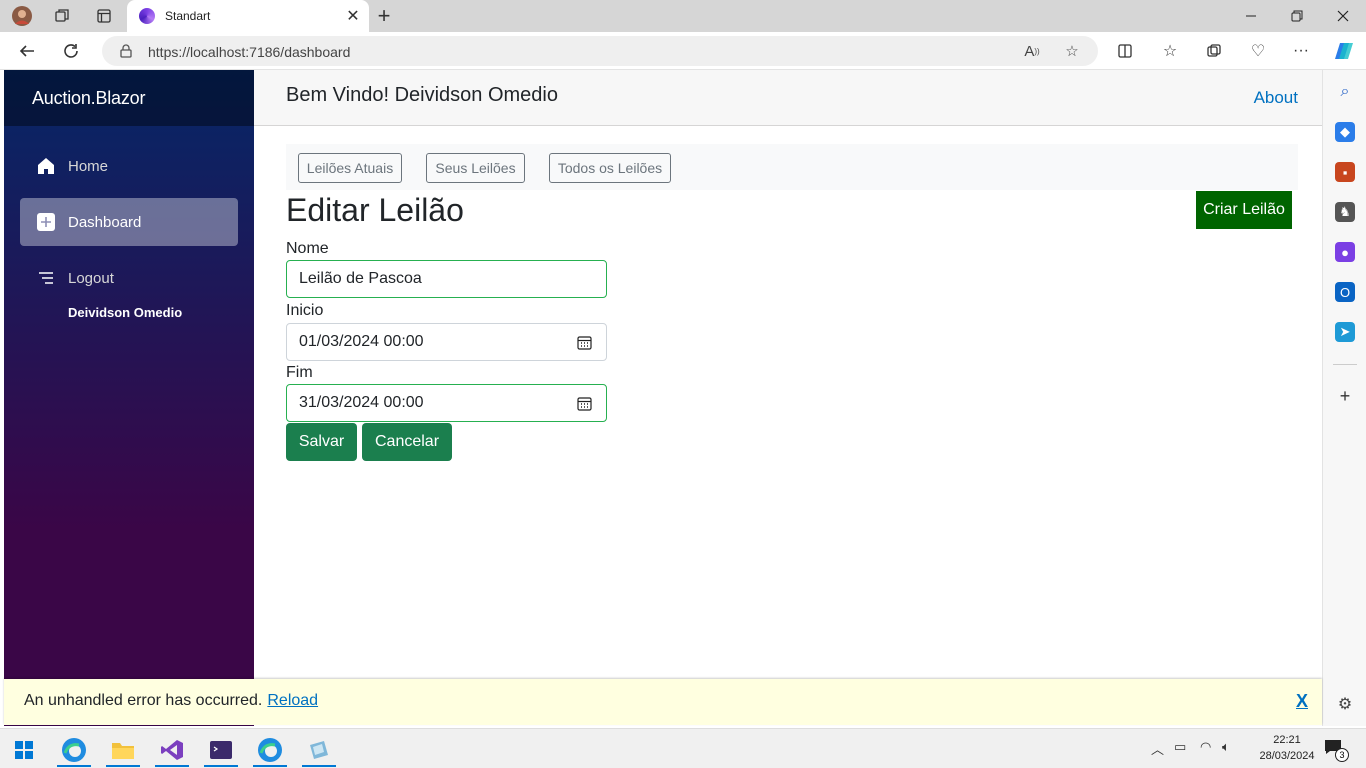  What do you see at coordinates (249, 52) in the screenshot?
I see `url-text: https://localhost:7186/dashboard` at bounding box center [249, 52].